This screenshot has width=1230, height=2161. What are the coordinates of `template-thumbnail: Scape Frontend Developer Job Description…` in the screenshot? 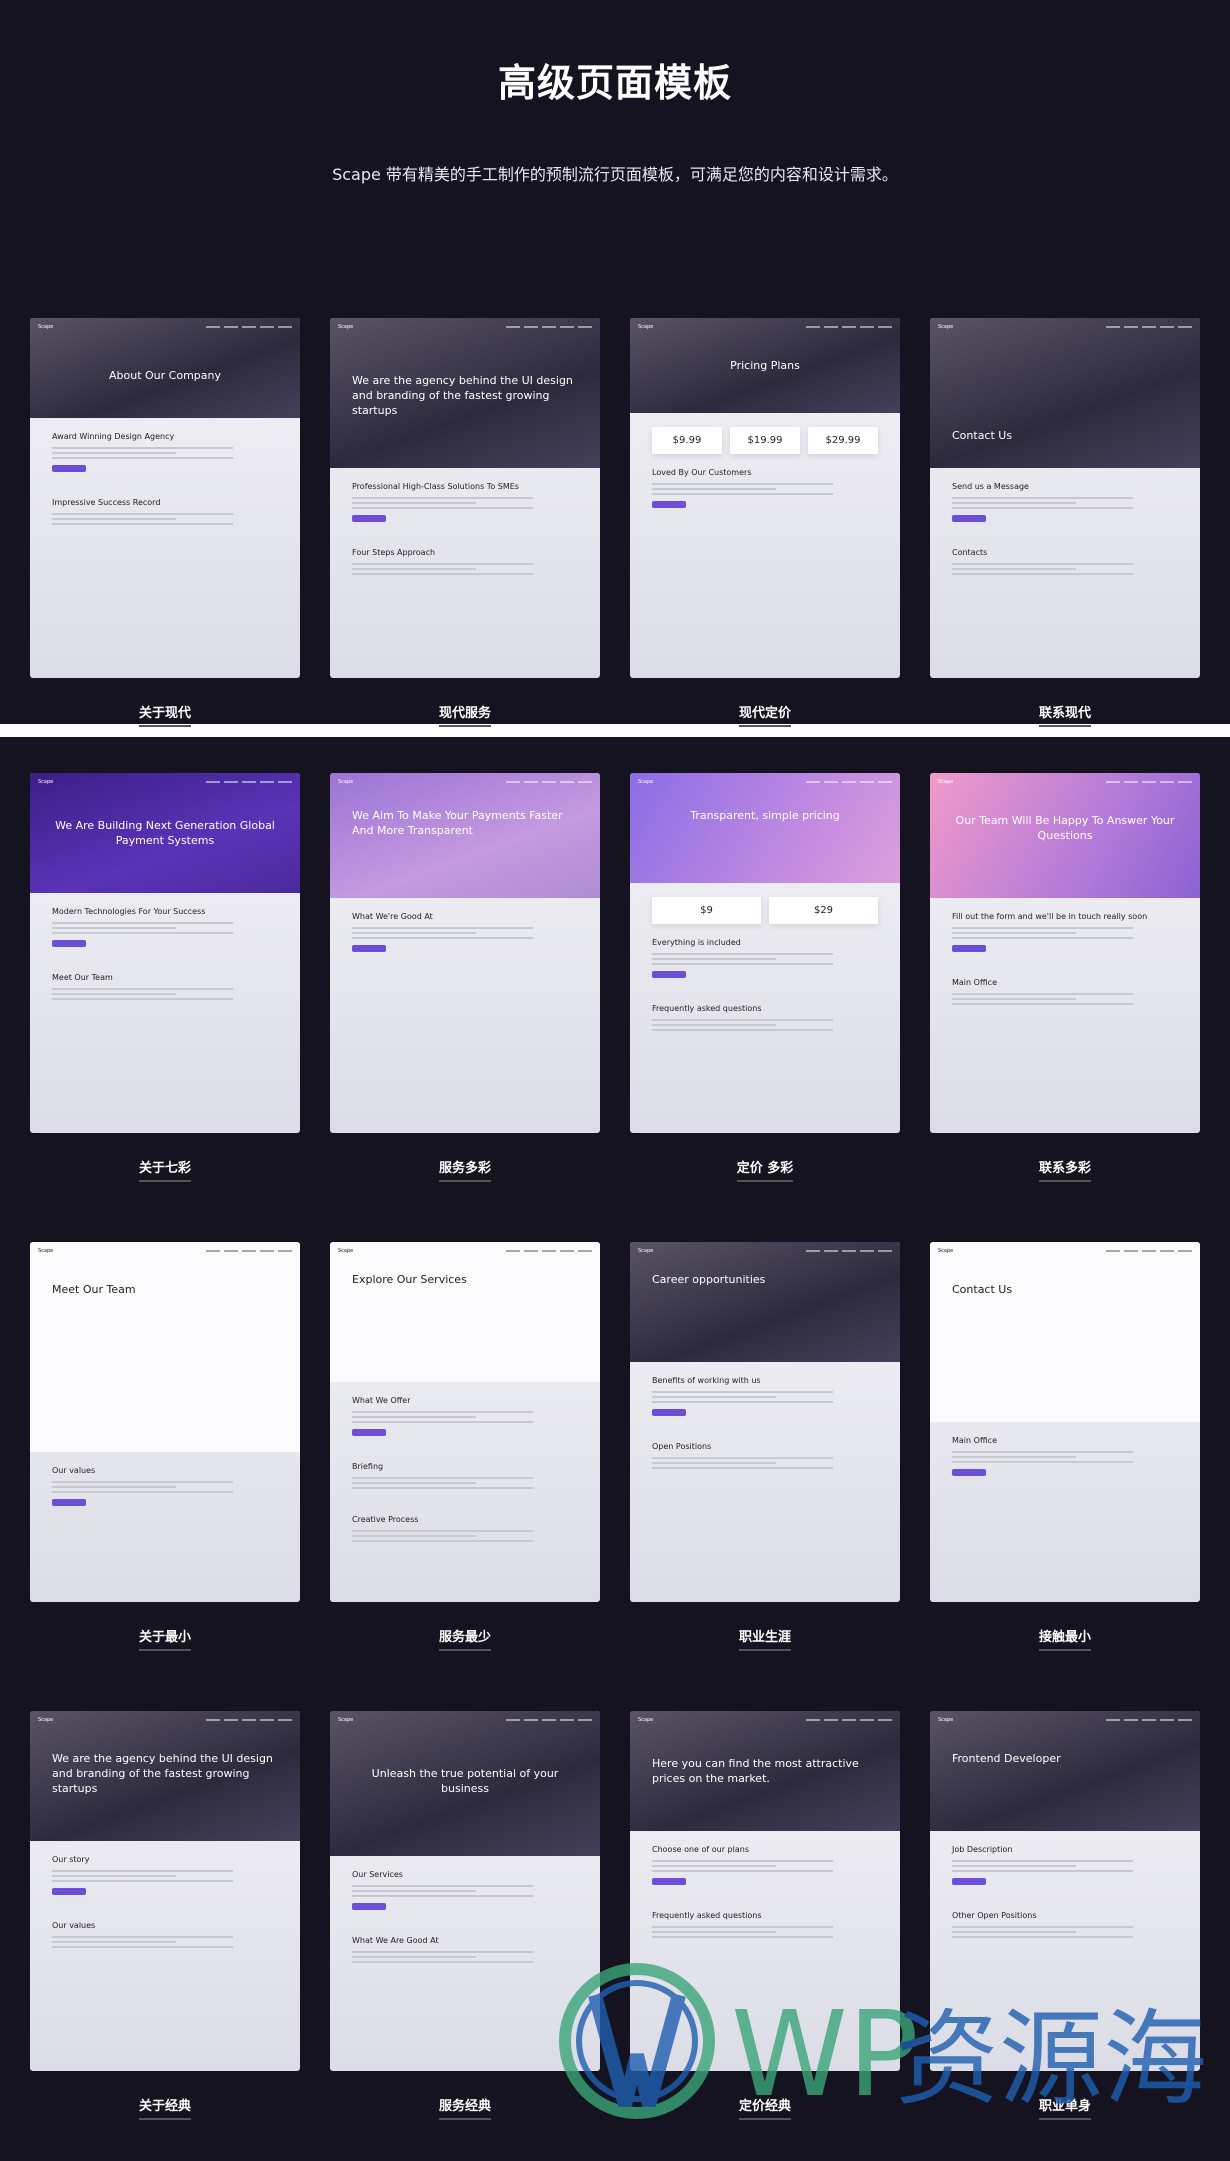 It's located at (1065, 1891).